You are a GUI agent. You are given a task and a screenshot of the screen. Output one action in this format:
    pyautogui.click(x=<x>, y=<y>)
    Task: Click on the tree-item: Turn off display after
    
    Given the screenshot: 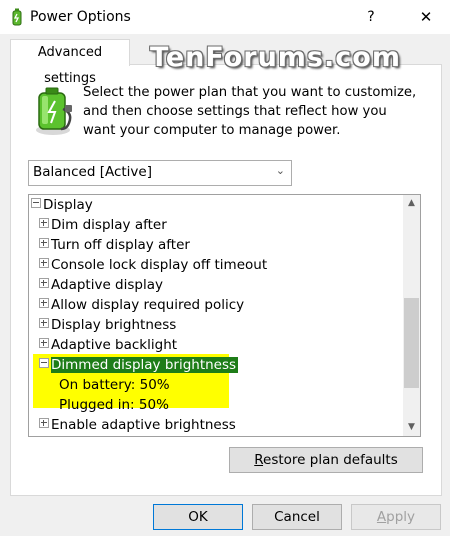 What is the action you would take?
    pyautogui.click(x=114, y=245)
    